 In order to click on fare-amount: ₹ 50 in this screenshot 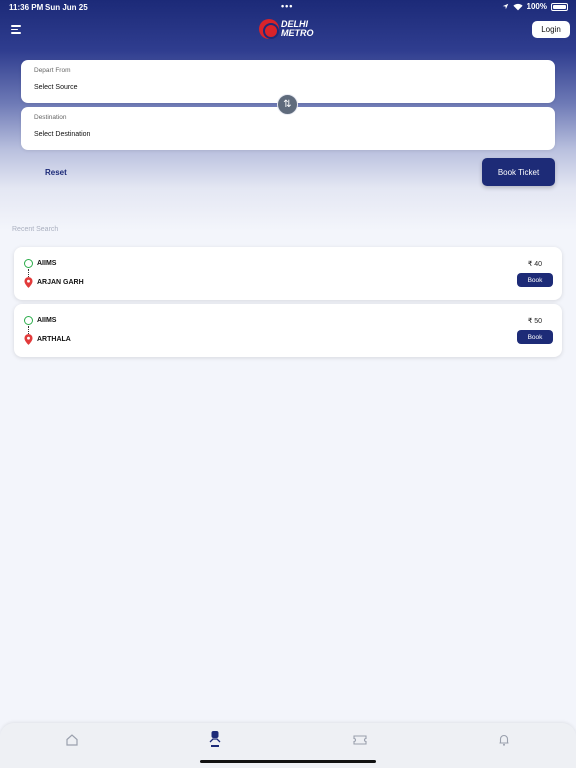, I will do `click(534, 321)`.